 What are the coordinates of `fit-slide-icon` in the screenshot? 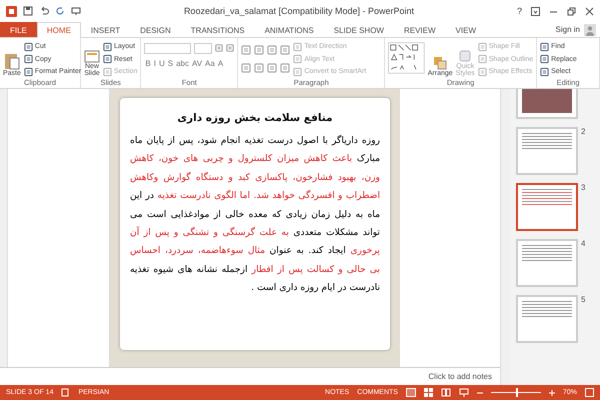 It's located at (589, 392).